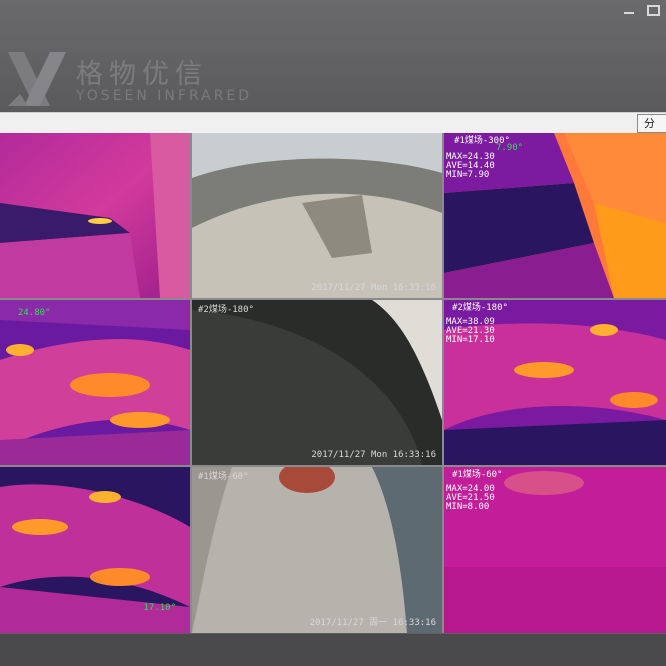  What do you see at coordinates (468, 175) in the screenshot?
I see `min-temperature: MIN=7.90` at bounding box center [468, 175].